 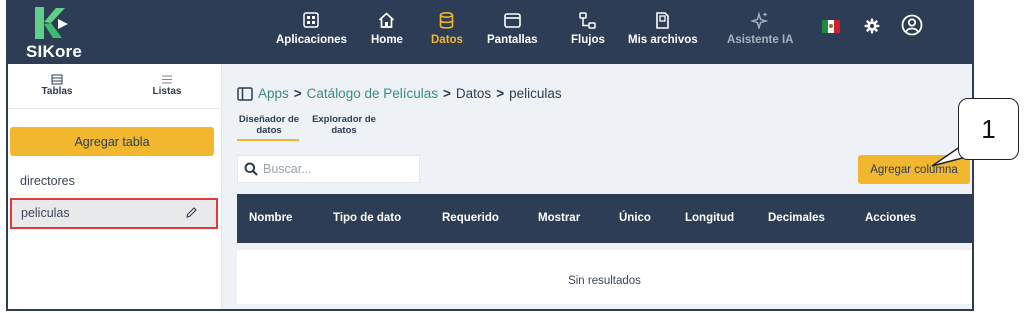 What do you see at coordinates (588, 20) in the screenshot?
I see `flow-icon` at bounding box center [588, 20].